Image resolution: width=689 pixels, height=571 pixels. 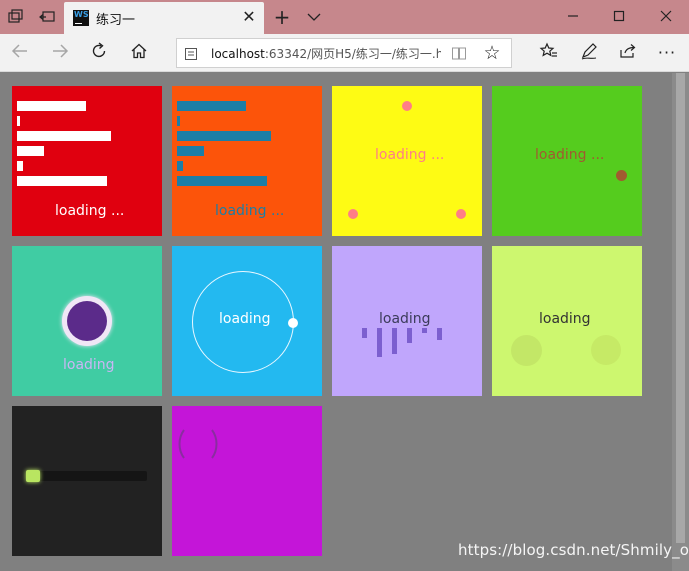 What do you see at coordinates (238, 54) in the screenshot?
I see `url-host: localhost` at bounding box center [238, 54].